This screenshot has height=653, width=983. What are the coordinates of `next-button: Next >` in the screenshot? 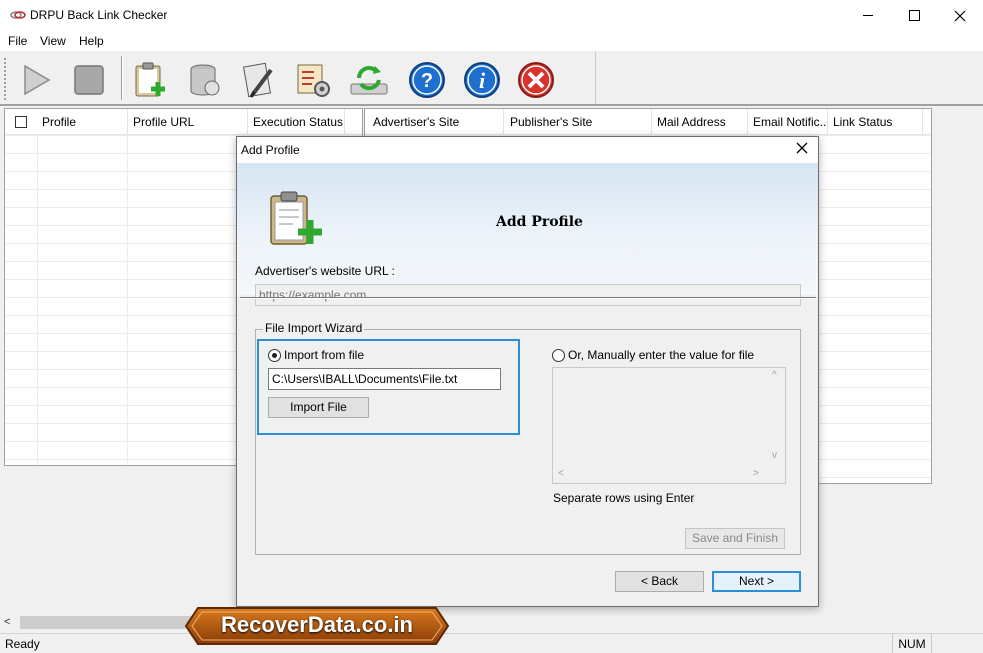 It's located at (756, 581).